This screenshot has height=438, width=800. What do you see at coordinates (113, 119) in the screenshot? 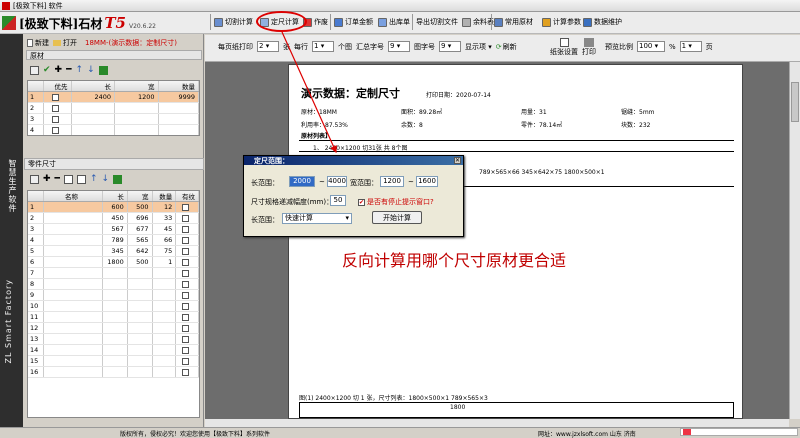
I see `table-row: 3` at bounding box center [113, 119].